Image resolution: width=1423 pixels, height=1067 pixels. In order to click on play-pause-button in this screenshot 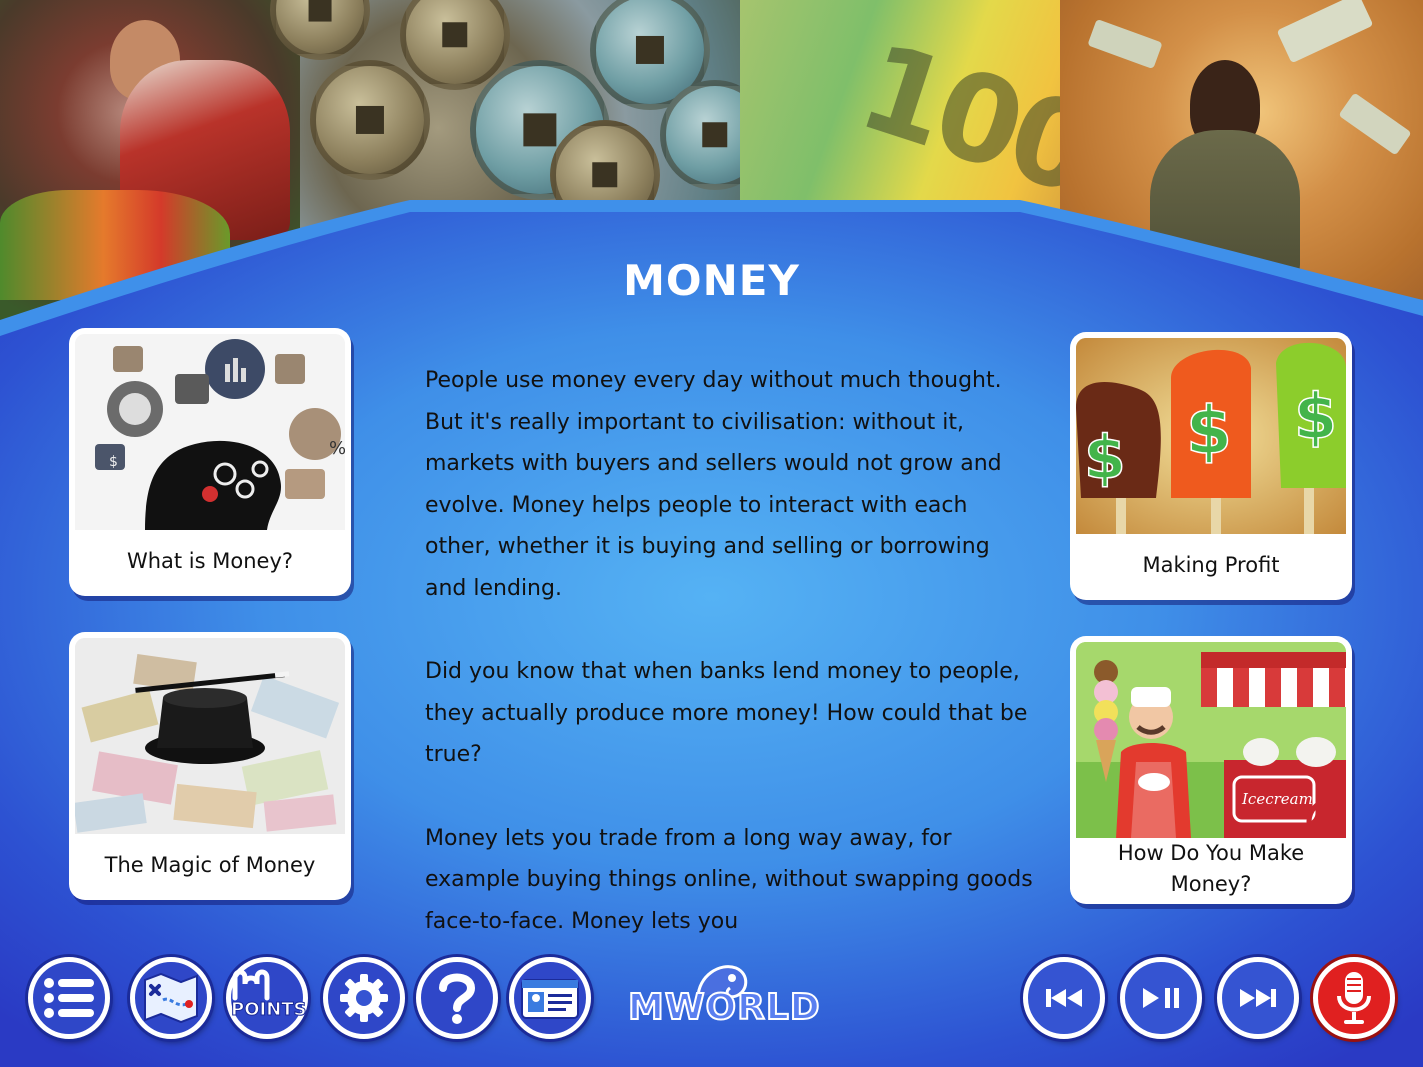, I will do `click(1161, 998)`.